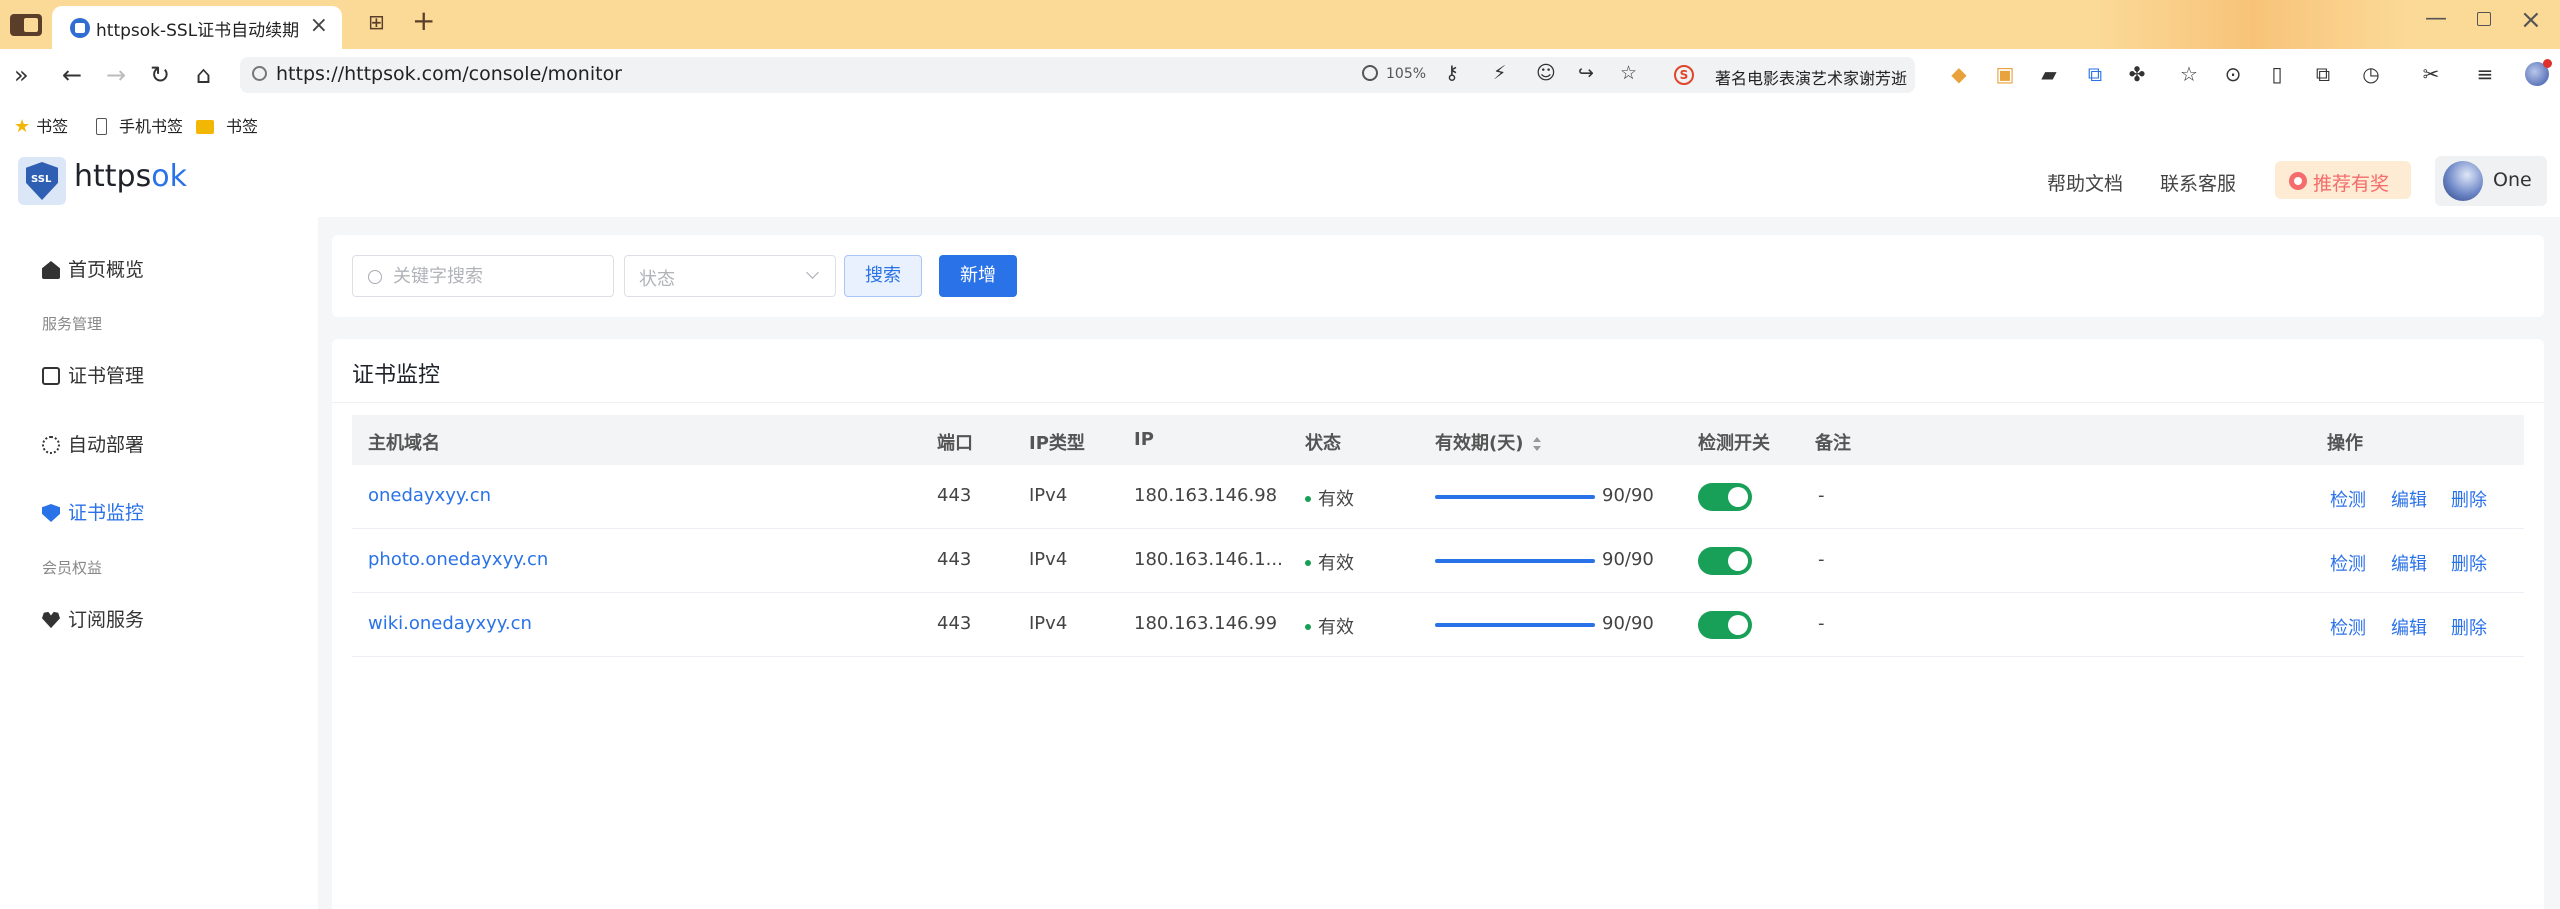  What do you see at coordinates (376, 22) in the screenshot?
I see `tab-groups-icon: ⊞` at bounding box center [376, 22].